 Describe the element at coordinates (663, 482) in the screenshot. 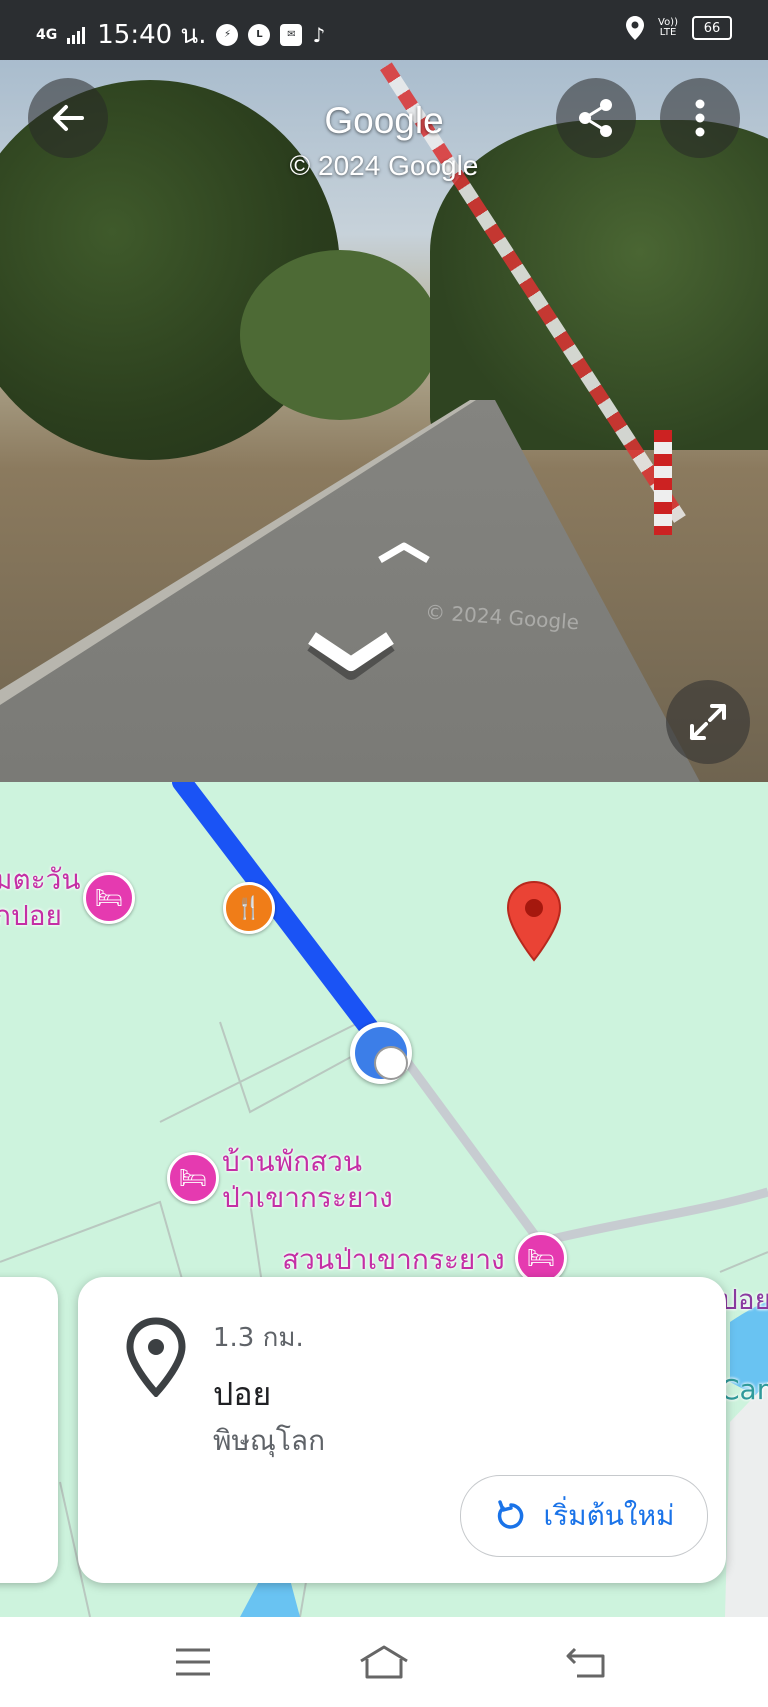

I see `scene-barrier-post` at that location.